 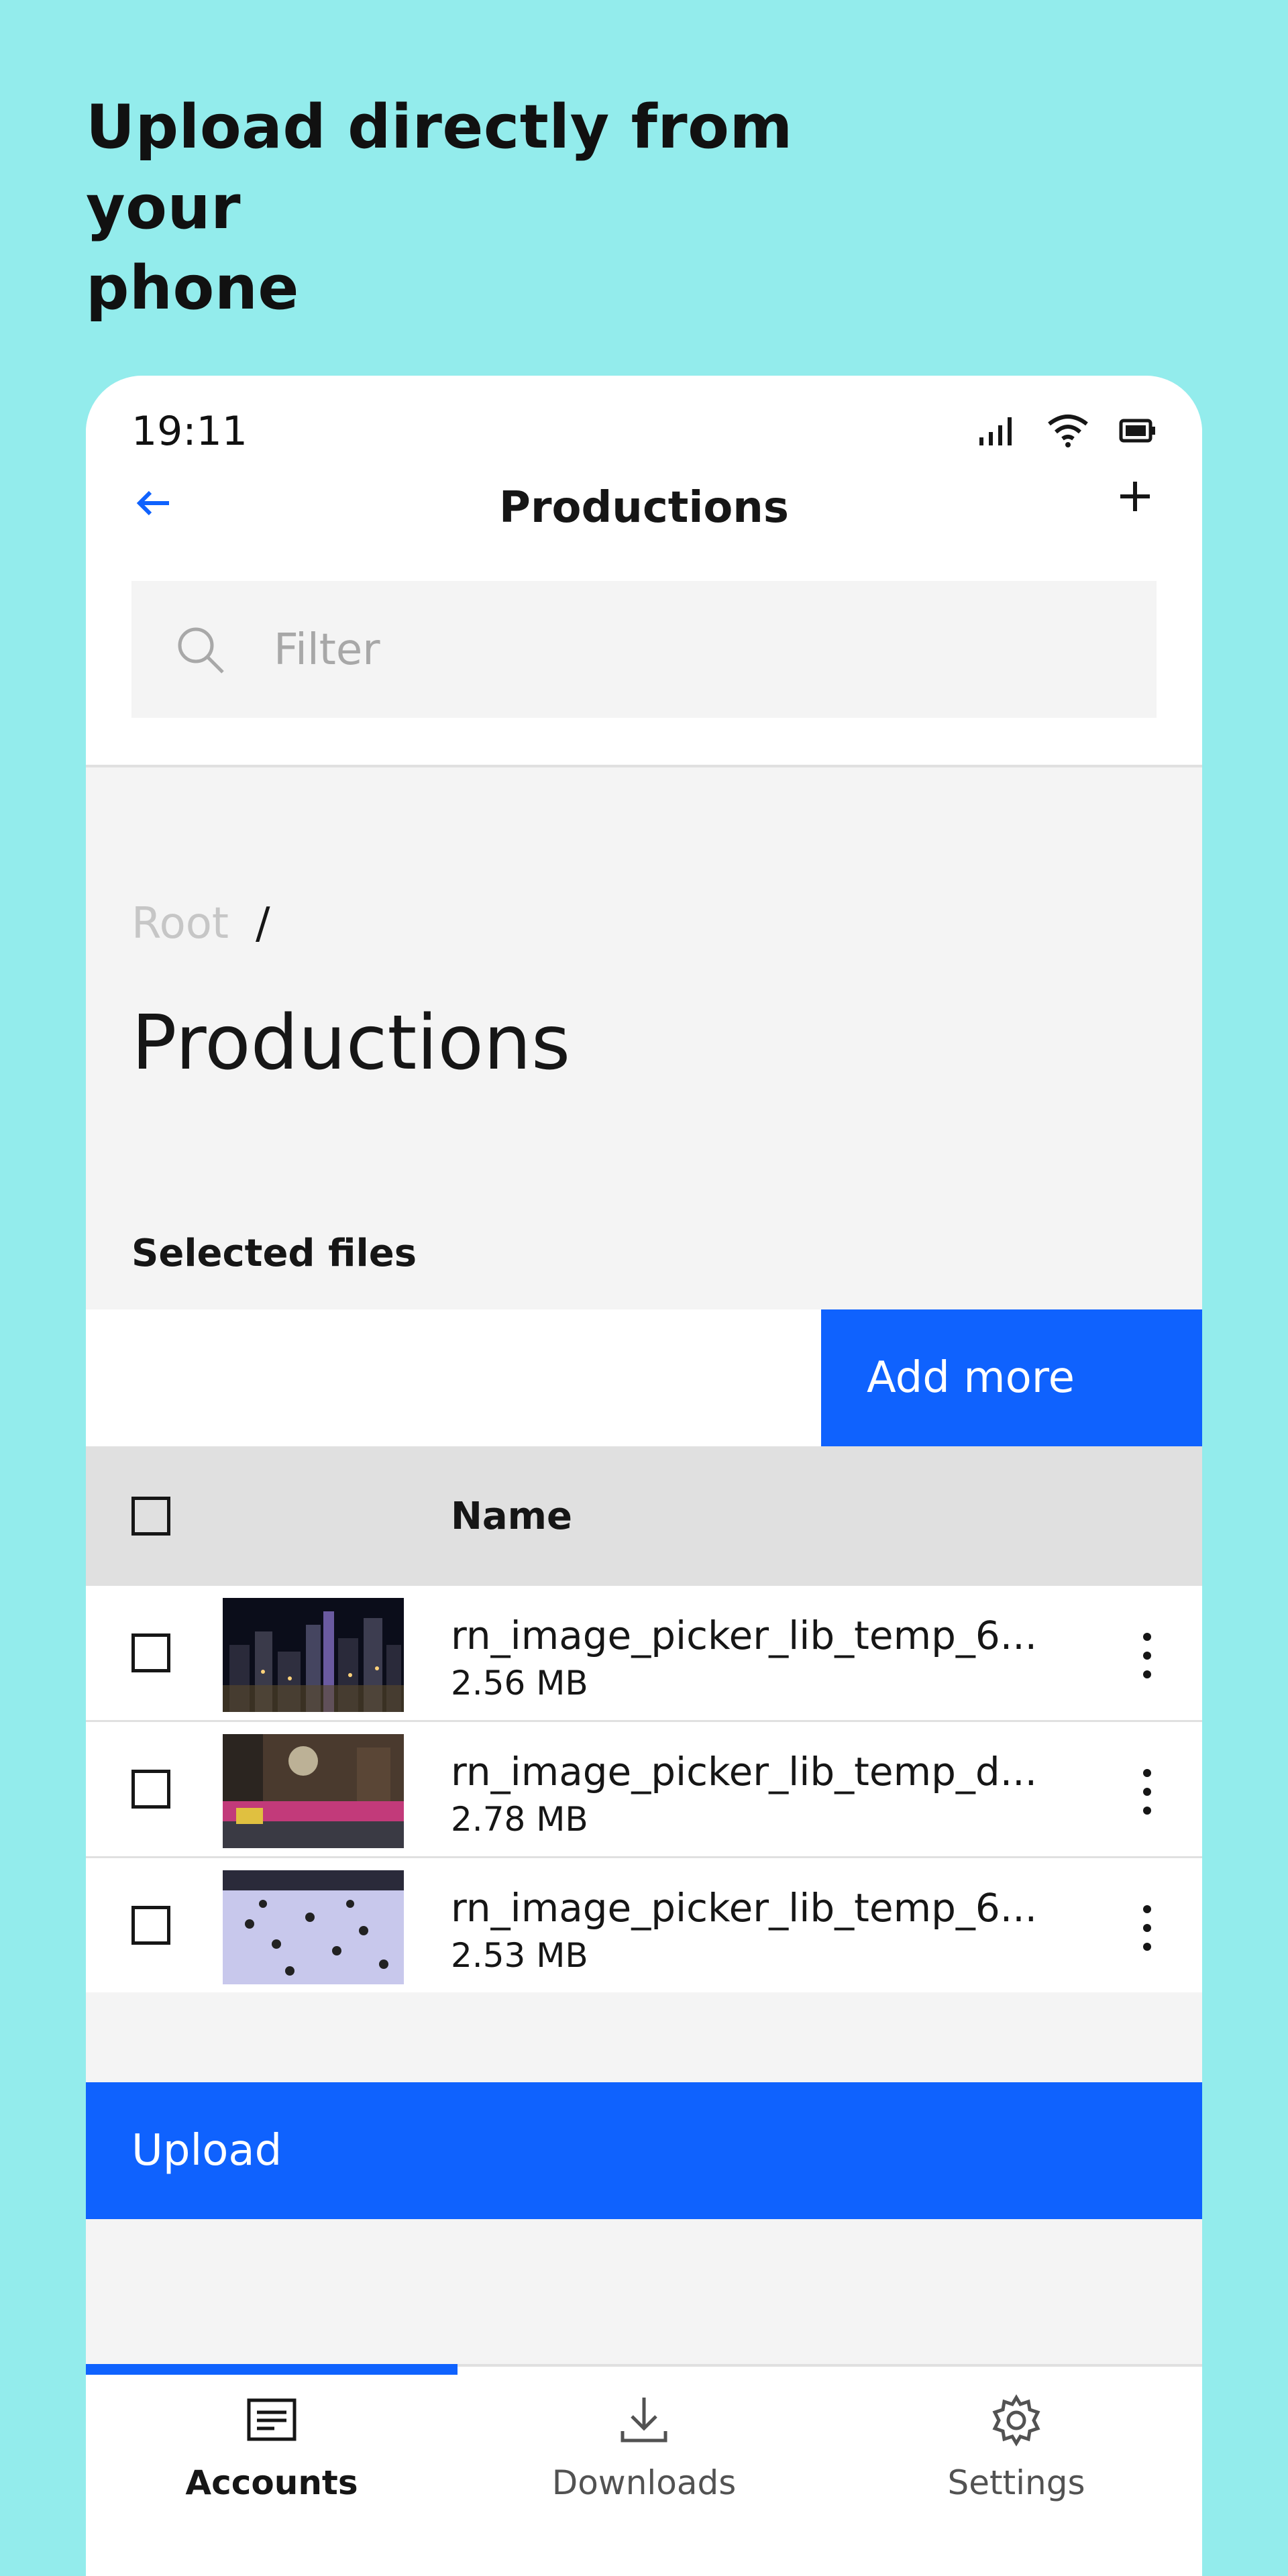 What do you see at coordinates (995, 431) in the screenshot?
I see `signal-icon` at bounding box center [995, 431].